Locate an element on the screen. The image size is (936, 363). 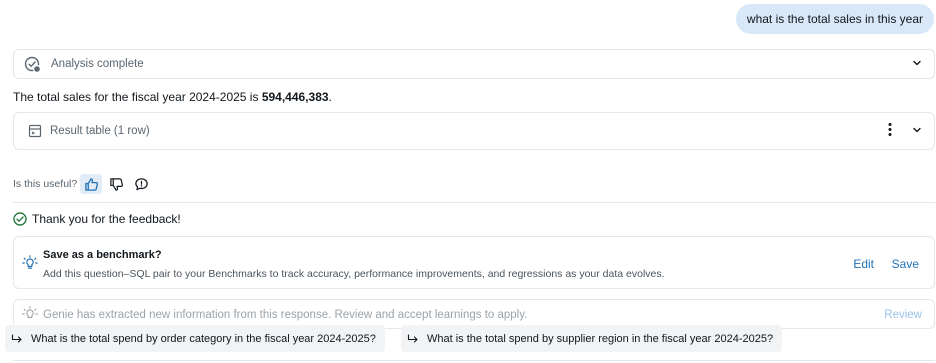
feedback-question: Is this useful? is located at coordinates (45, 184).